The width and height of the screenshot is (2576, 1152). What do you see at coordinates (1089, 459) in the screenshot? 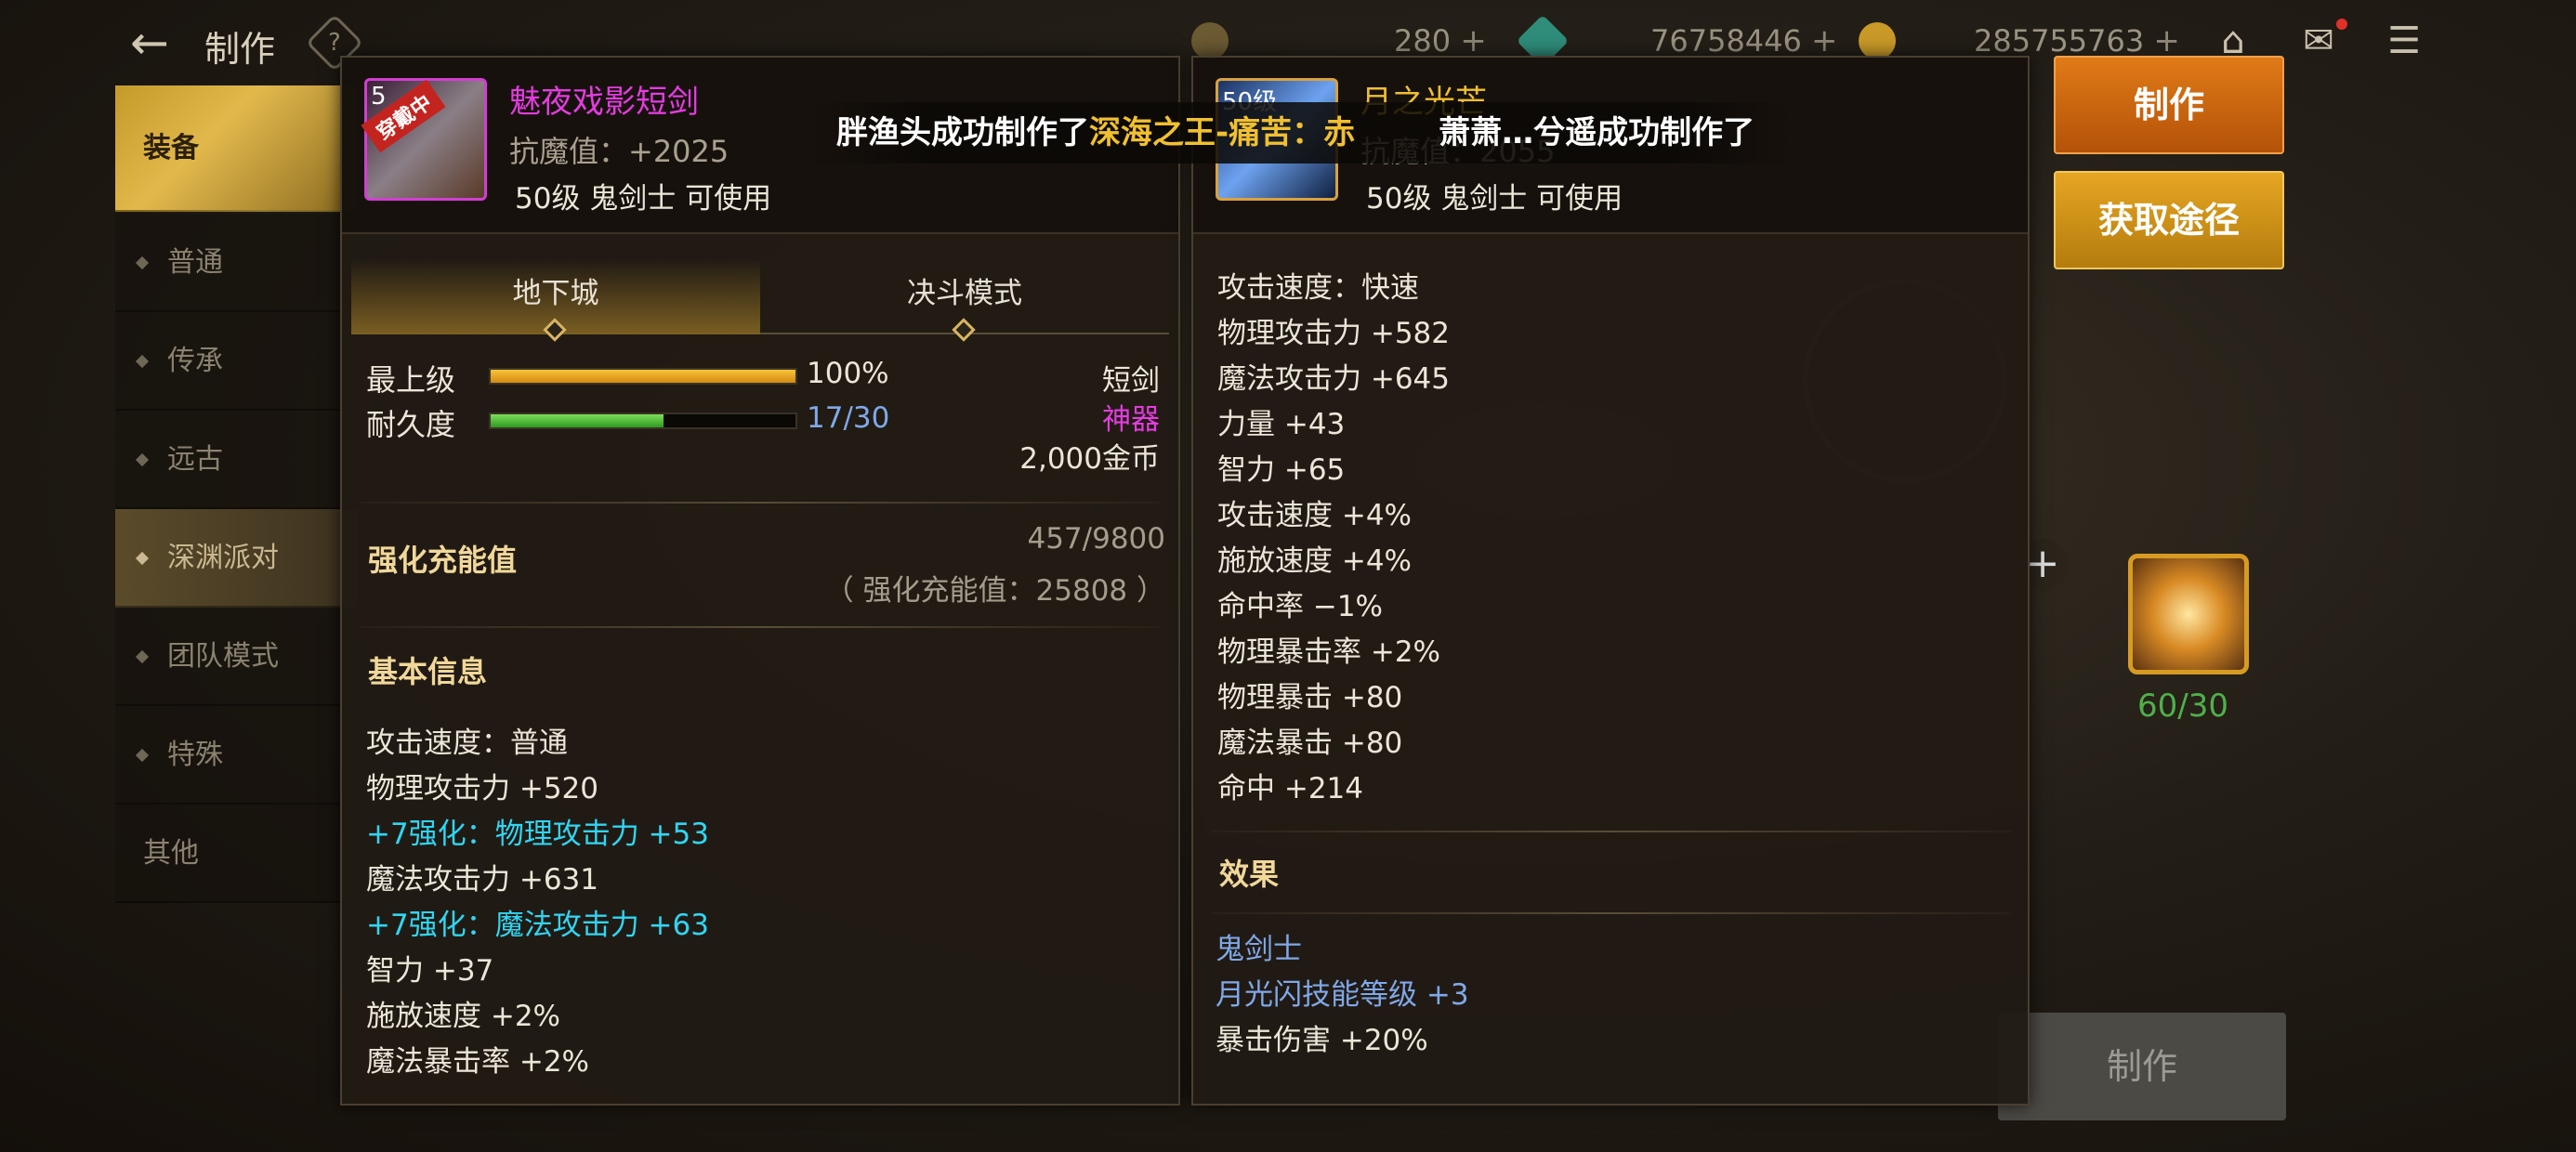
I see `price: 2,000金币` at bounding box center [1089, 459].